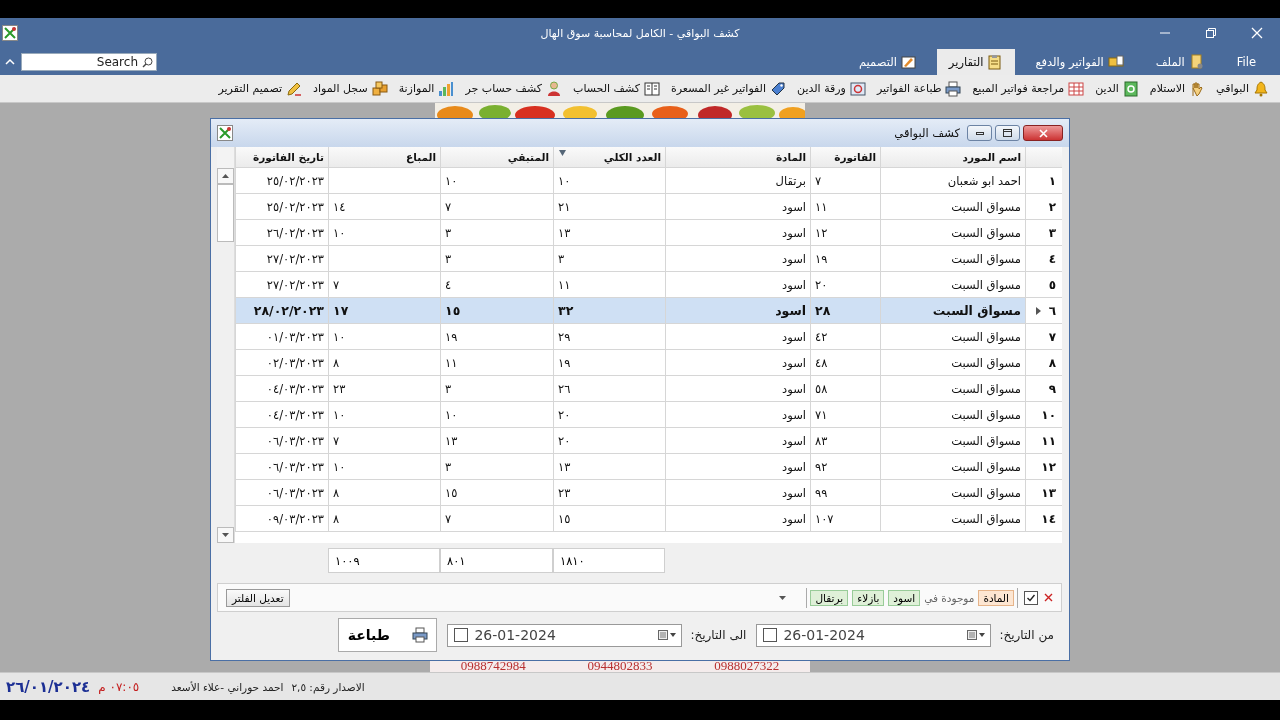 Image resolution: width=1280 pixels, height=720 pixels. I want to click on value-tag: اسود, so click(904, 597).